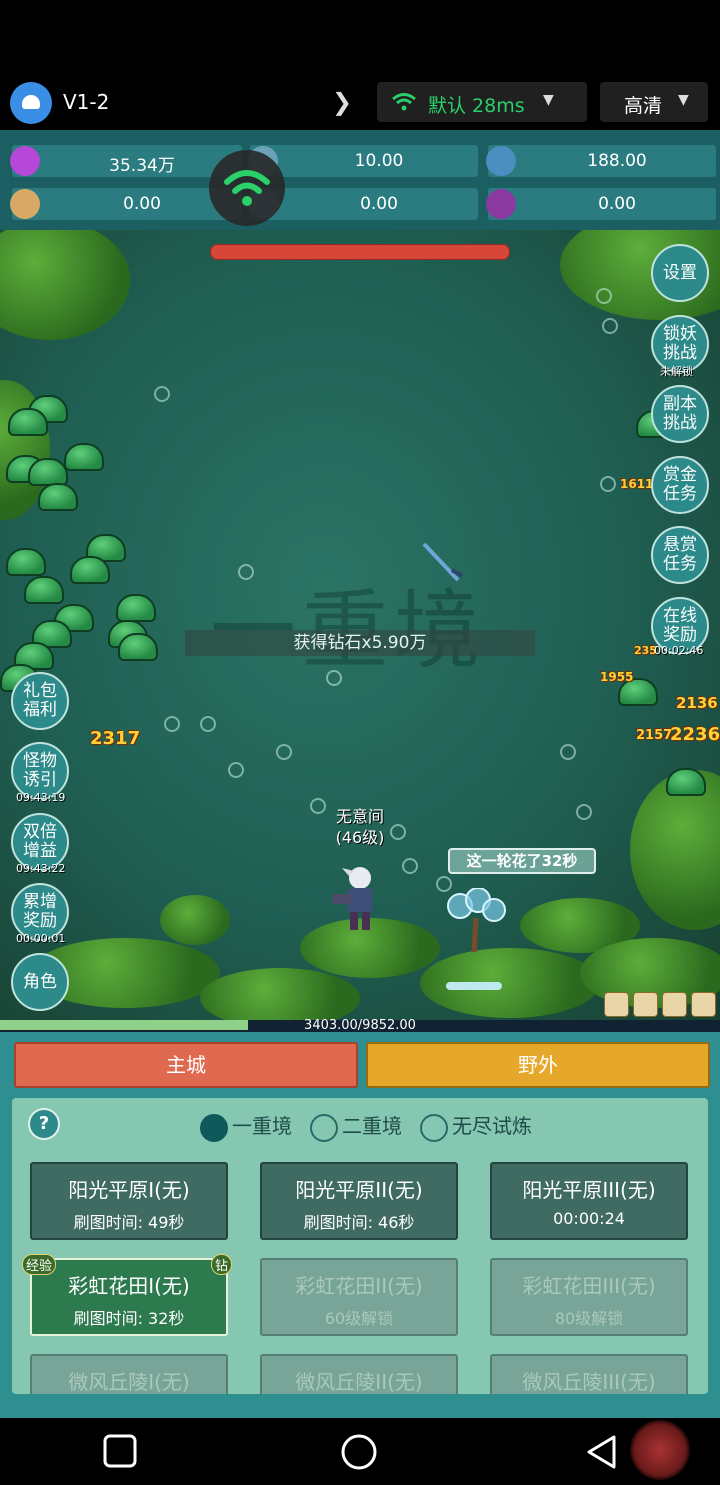 The height and width of the screenshot is (1485, 720). What do you see at coordinates (246, 1126) in the screenshot?
I see `realm-option-1: 一重境` at bounding box center [246, 1126].